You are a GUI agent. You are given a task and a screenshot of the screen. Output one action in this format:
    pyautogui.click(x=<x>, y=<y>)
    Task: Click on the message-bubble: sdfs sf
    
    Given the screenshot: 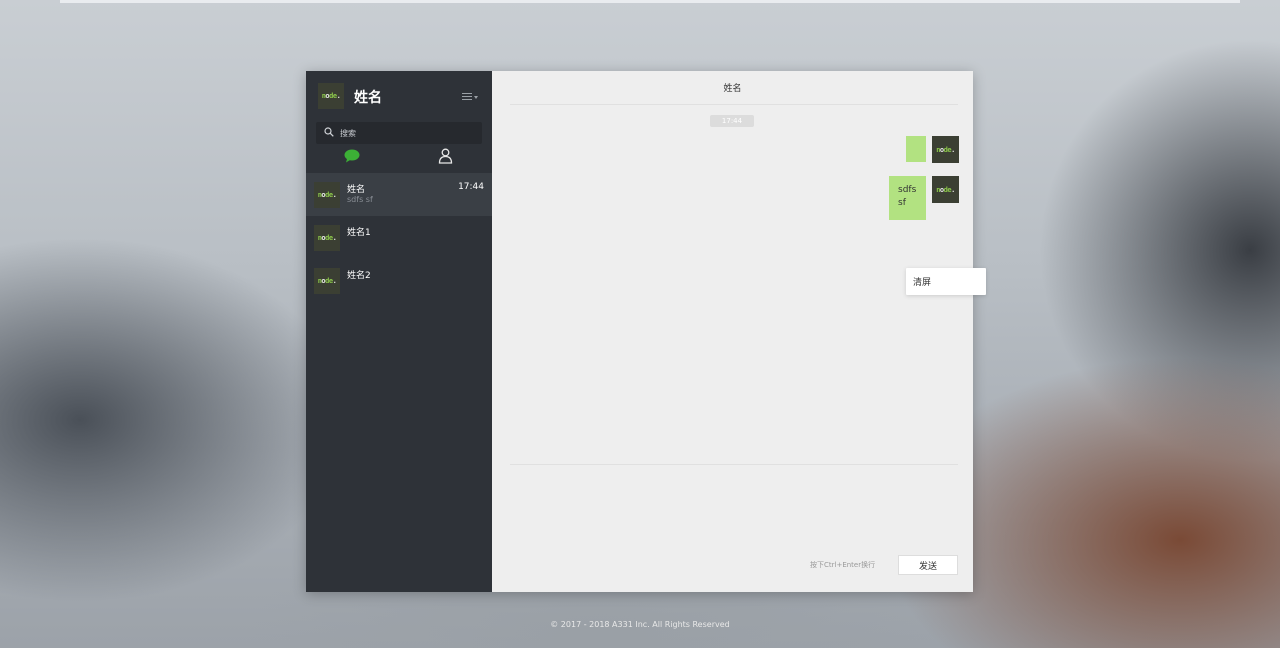 What is the action you would take?
    pyautogui.click(x=907, y=198)
    